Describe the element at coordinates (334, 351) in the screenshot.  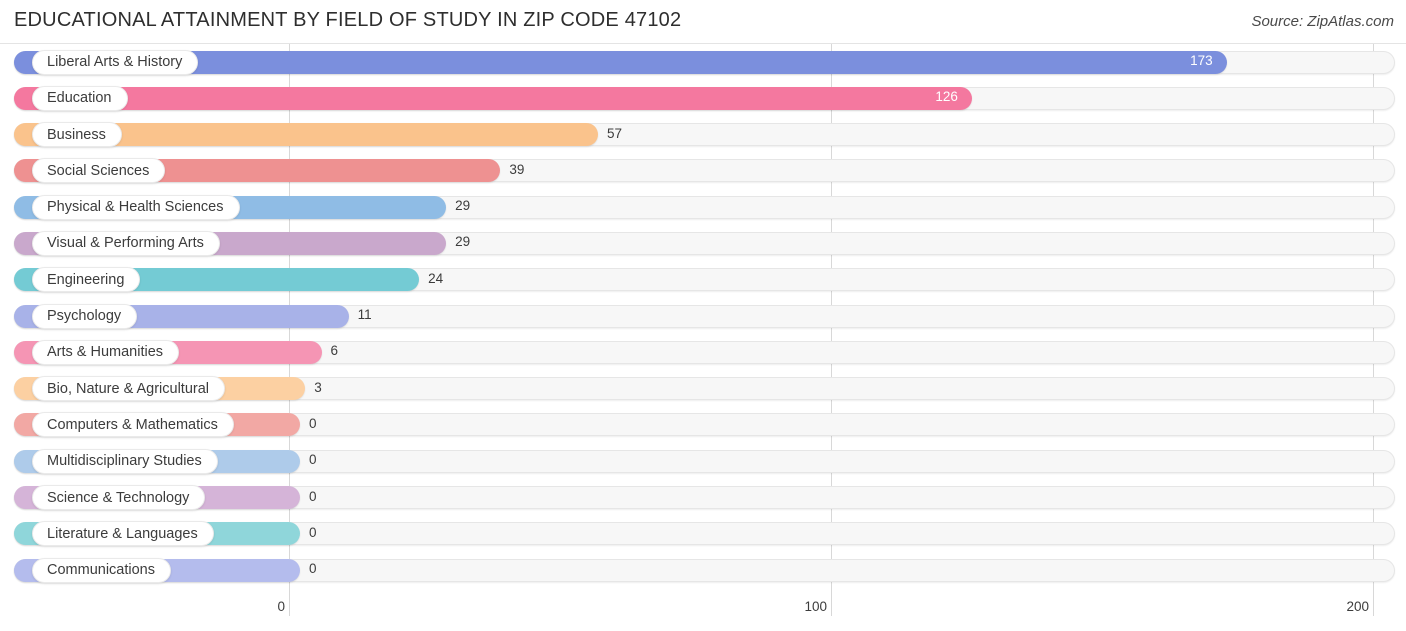
I see `bar-value-label: 6` at that location.